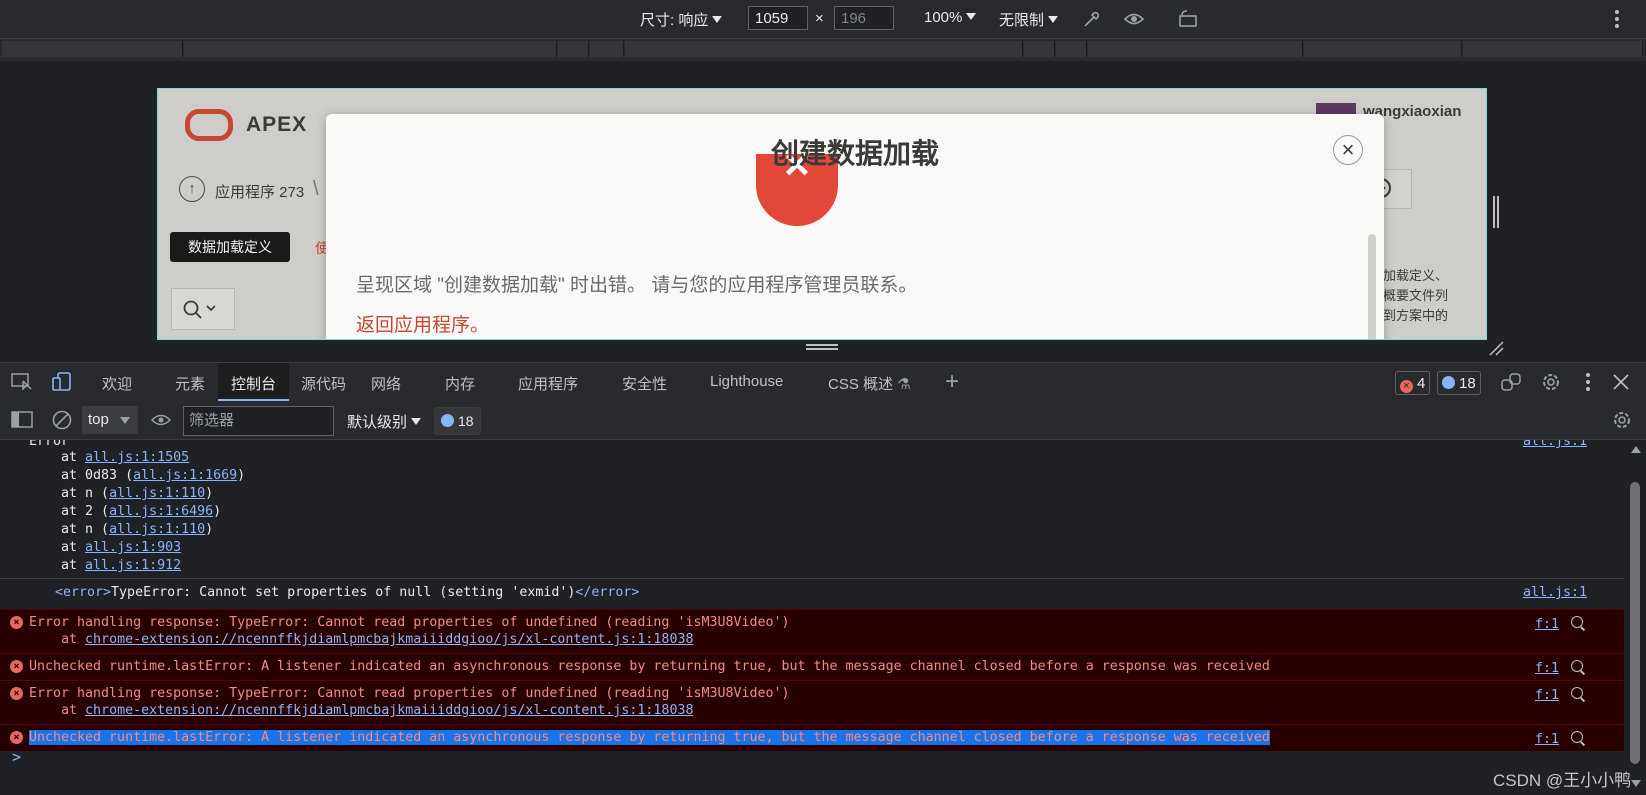  I want to click on tab-security: 安全性, so click(644, 383).